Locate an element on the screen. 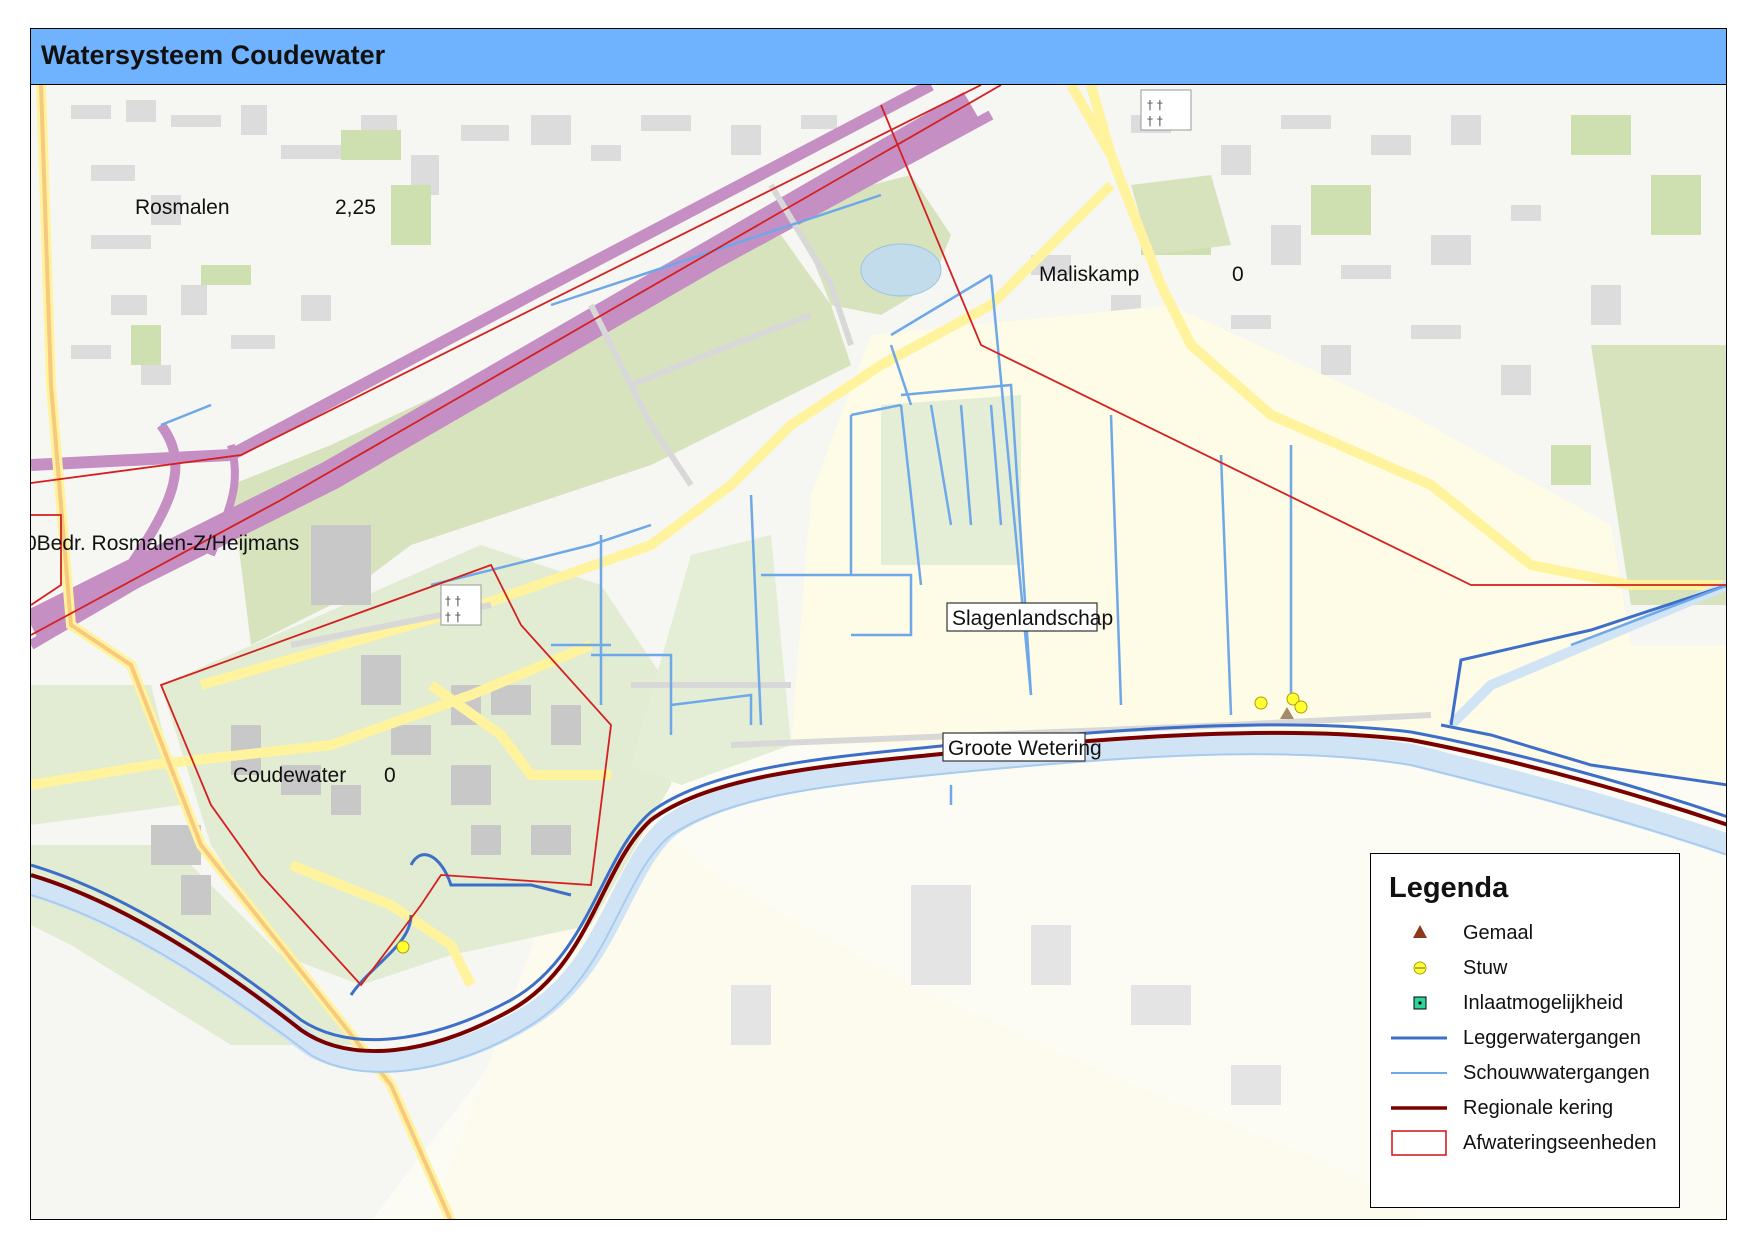  cemetery-coudewater: † † † † is located at coordinates (461, 605).